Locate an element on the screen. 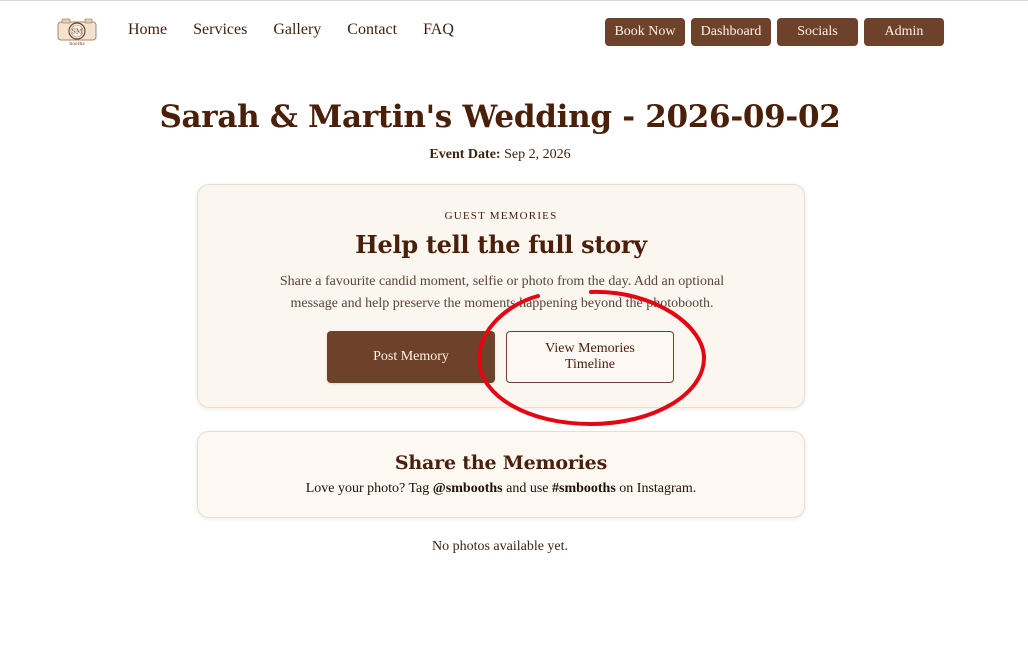  event-date-label: Event Date: is located at coordinates (465, 154).